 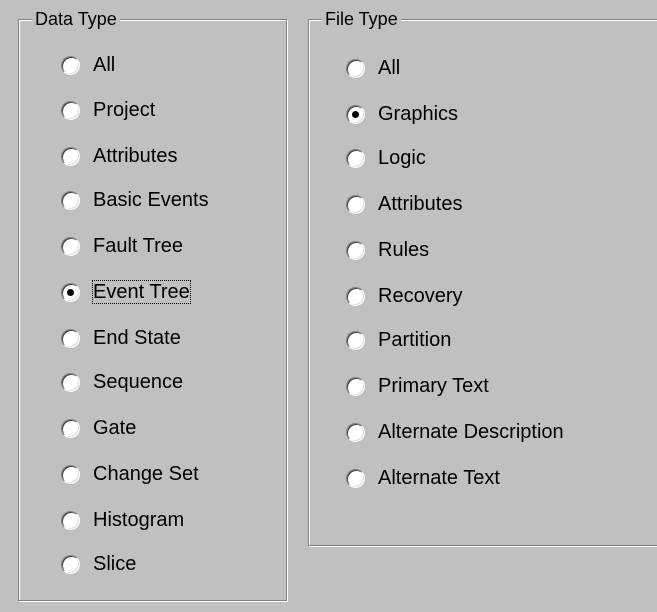 What do you see at coordinates (138, 246) in the screenshot?
I see `radio-label: Fault Tree` at bounding box center [138, 246].